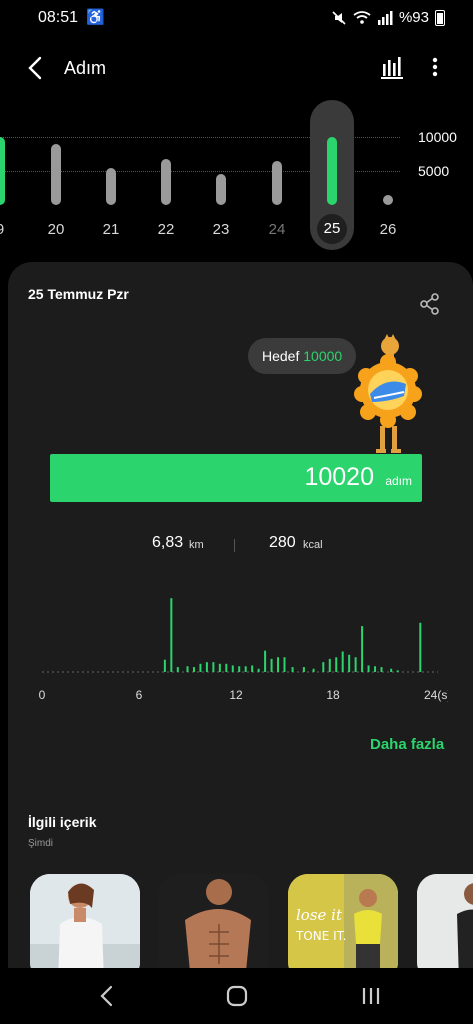  I want to click on goal-achieved-mascot-image, so click(388, 393).